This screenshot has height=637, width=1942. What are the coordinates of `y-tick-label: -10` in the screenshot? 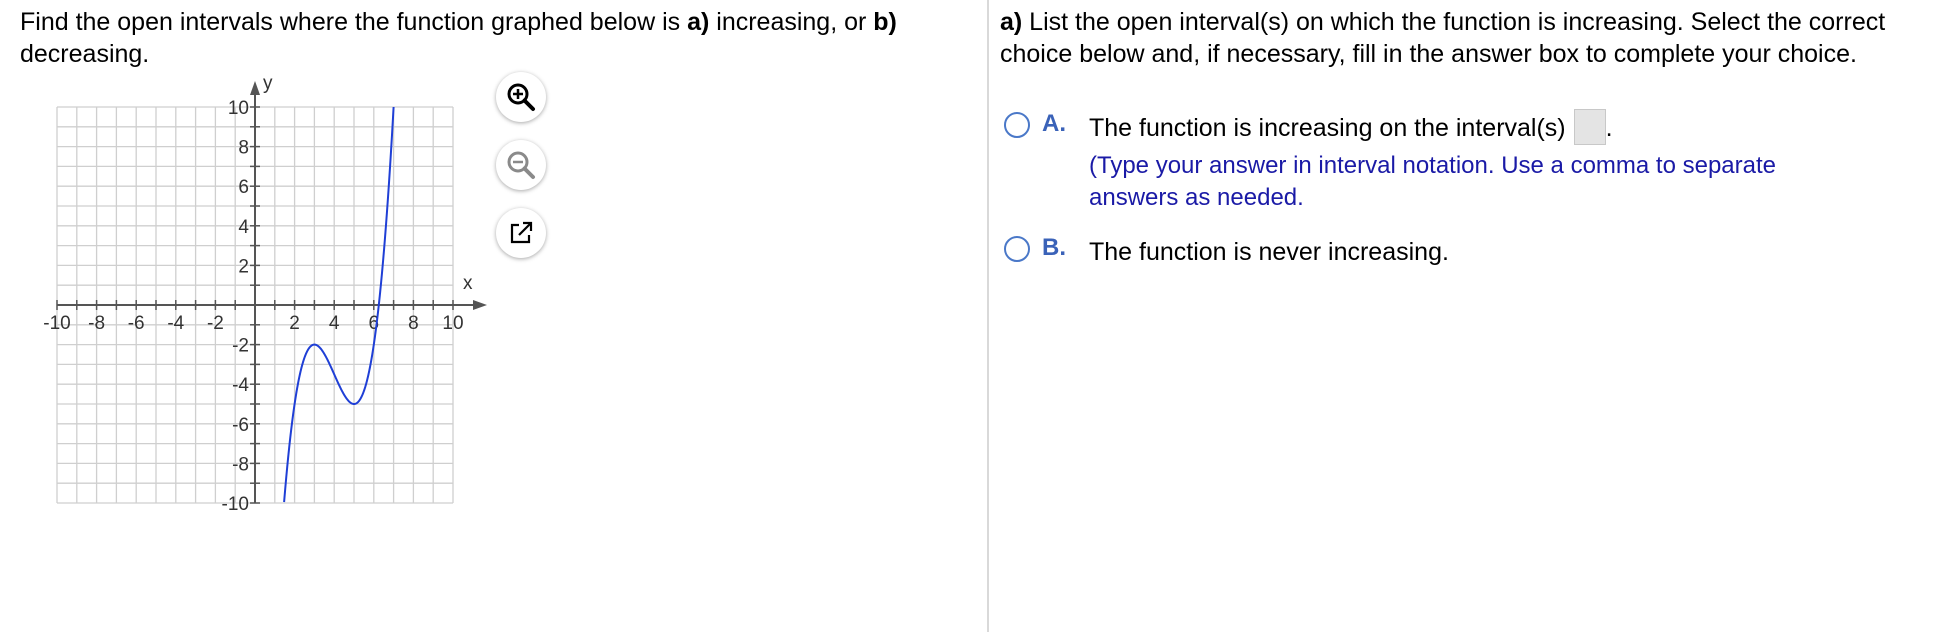 It's located at (235, 504).